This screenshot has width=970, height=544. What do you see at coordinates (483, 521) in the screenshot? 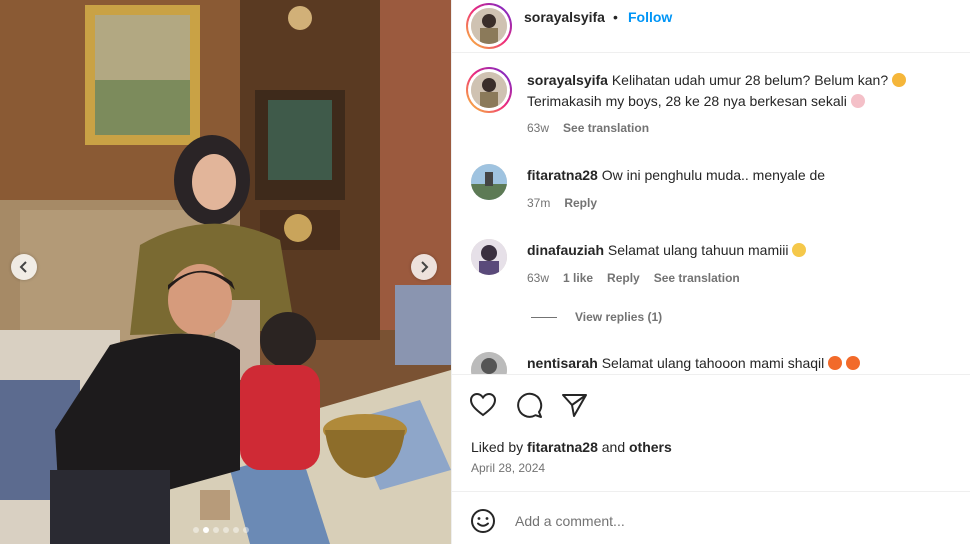
I see `emoji-picker-icon` at bounding box center [483, 521].